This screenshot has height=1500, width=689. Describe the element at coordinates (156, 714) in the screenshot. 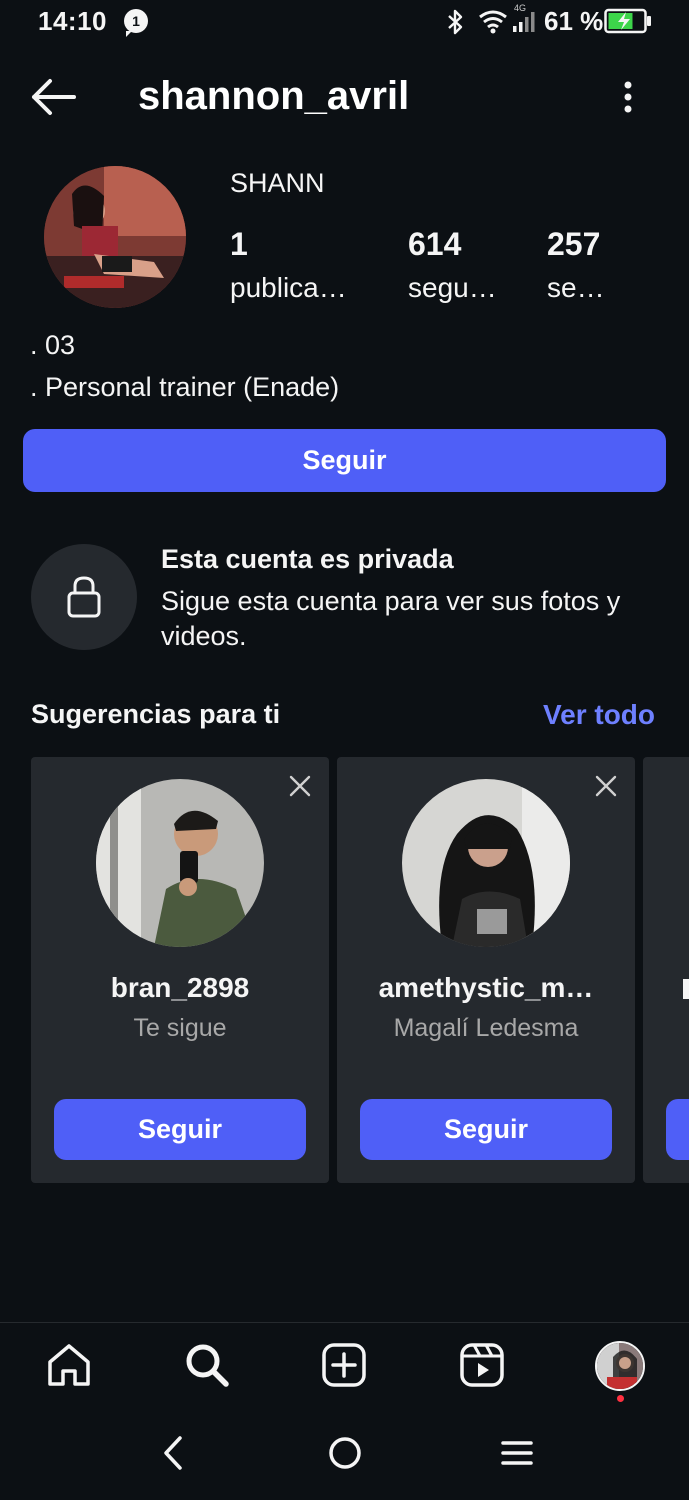

I see `suggestions-title: Sugerencias para ti` at that location.